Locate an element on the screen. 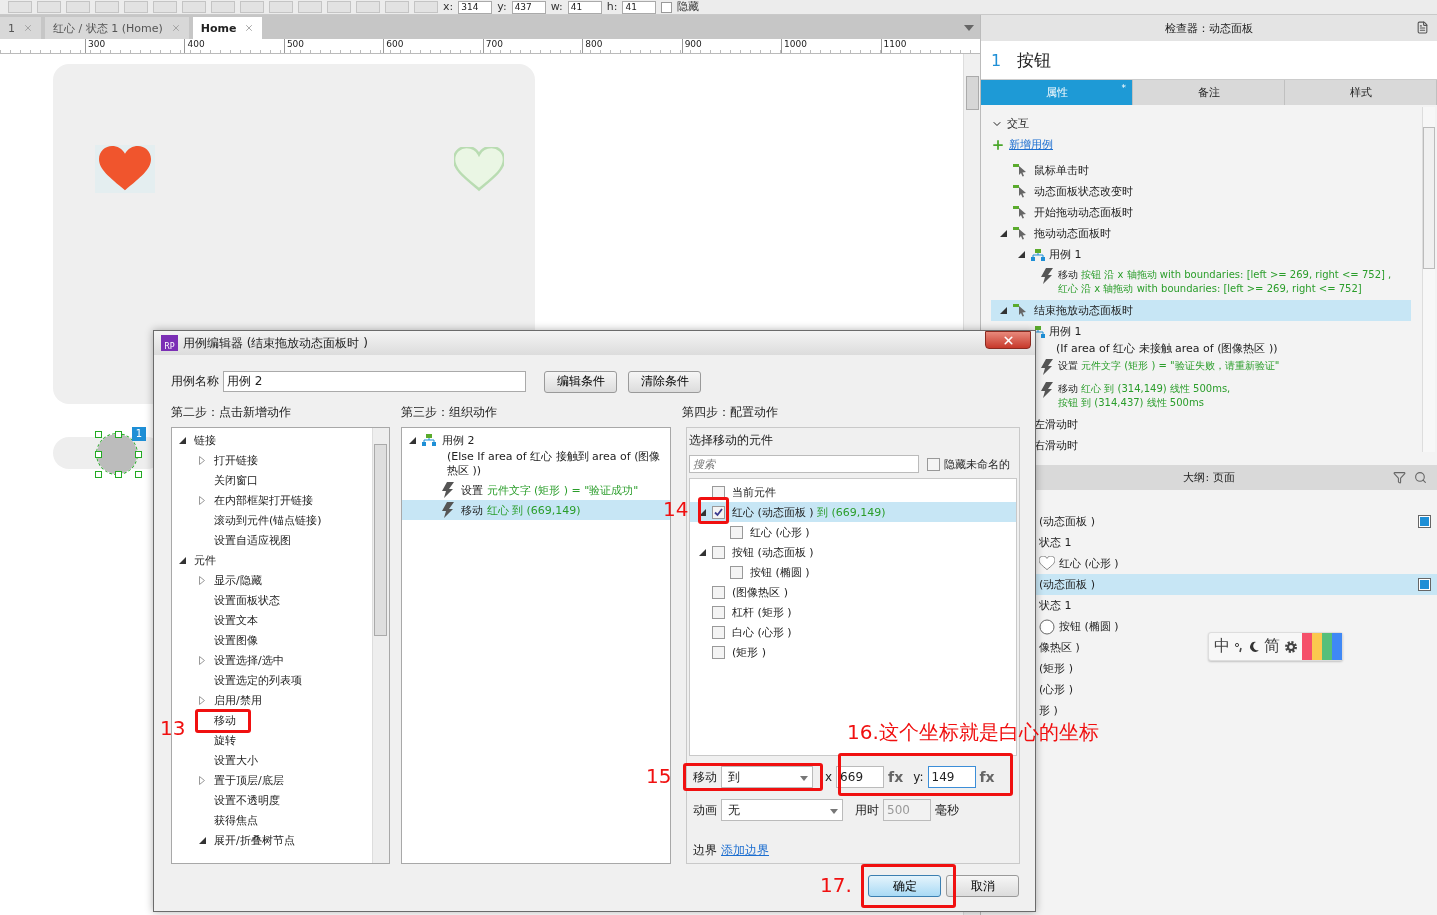 The image size is (1437, 915). outline-item: 按钮 (椭圆 ) is located at coordinates (1089, 626).